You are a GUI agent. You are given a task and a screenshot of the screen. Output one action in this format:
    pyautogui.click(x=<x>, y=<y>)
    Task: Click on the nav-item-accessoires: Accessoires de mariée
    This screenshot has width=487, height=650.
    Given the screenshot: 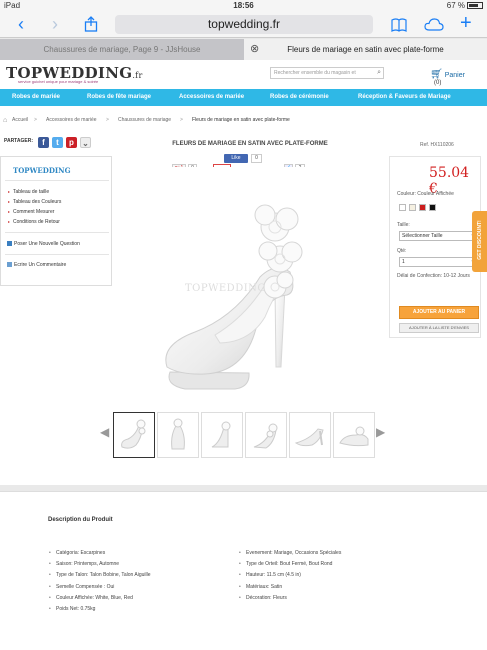 What is the action you would take?
    pyautogui.click(x=211, y=97)
    